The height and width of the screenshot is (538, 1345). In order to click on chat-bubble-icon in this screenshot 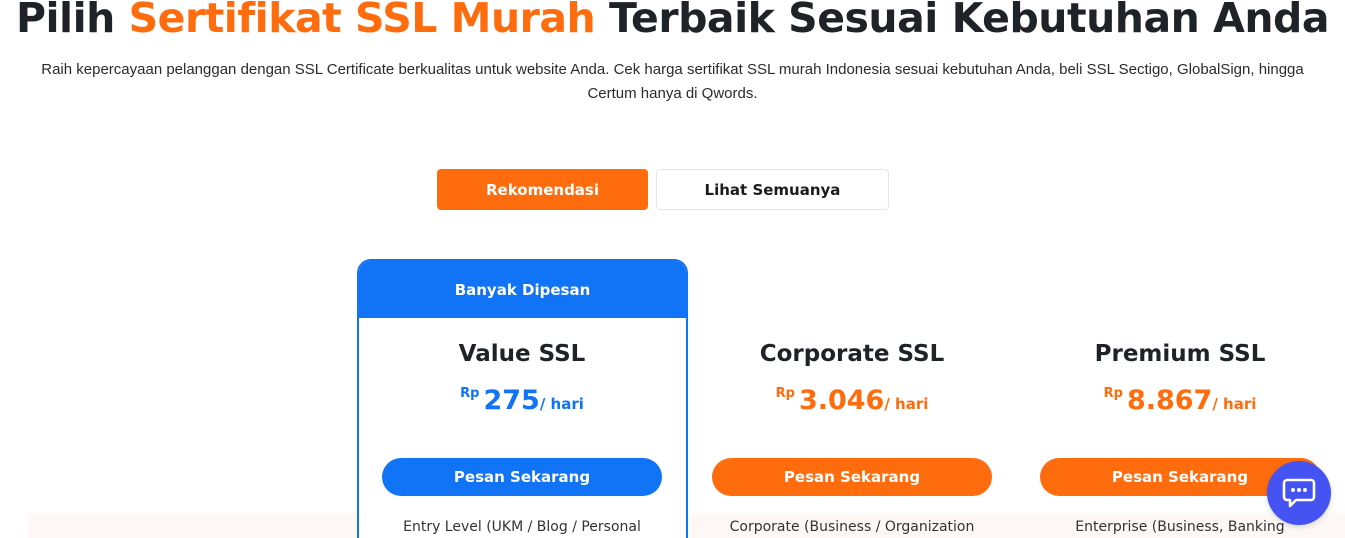, I will do `click(1299, 493)`.